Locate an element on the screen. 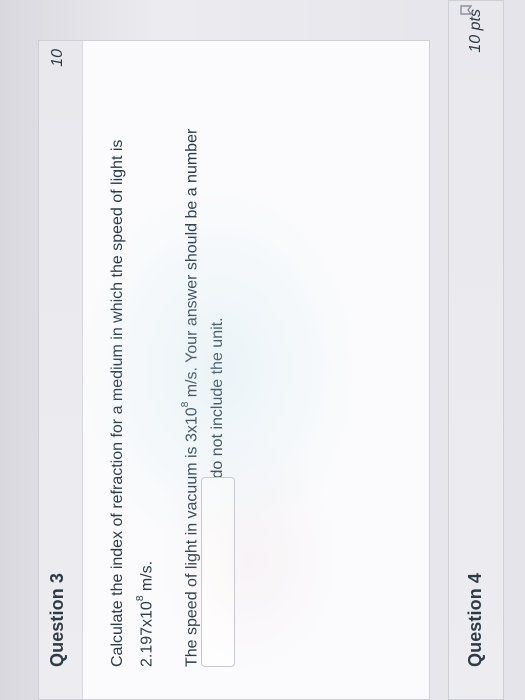  answer-input is located at coordinates (218, 572).